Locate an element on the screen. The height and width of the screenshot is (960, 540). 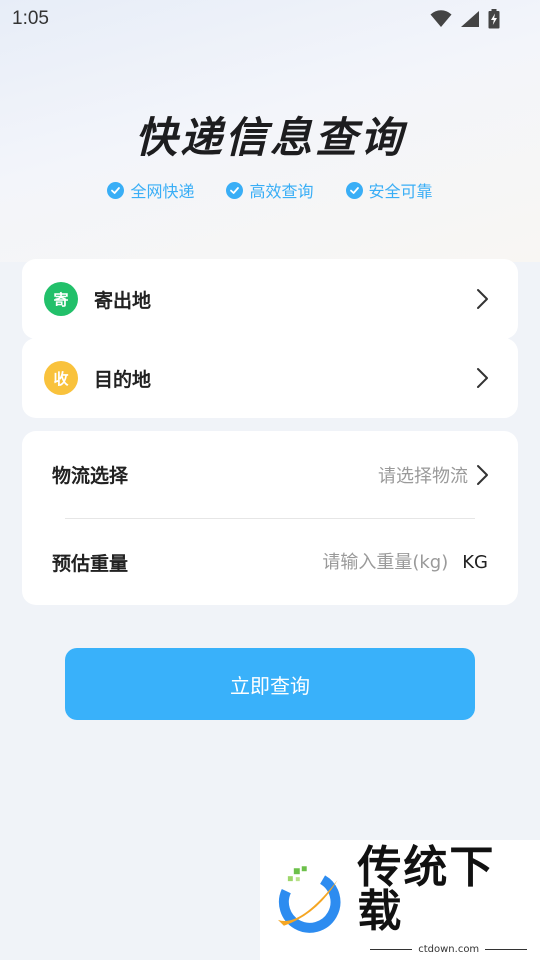
feature-label: 安全可靠 is located at coordinates (400, 191).